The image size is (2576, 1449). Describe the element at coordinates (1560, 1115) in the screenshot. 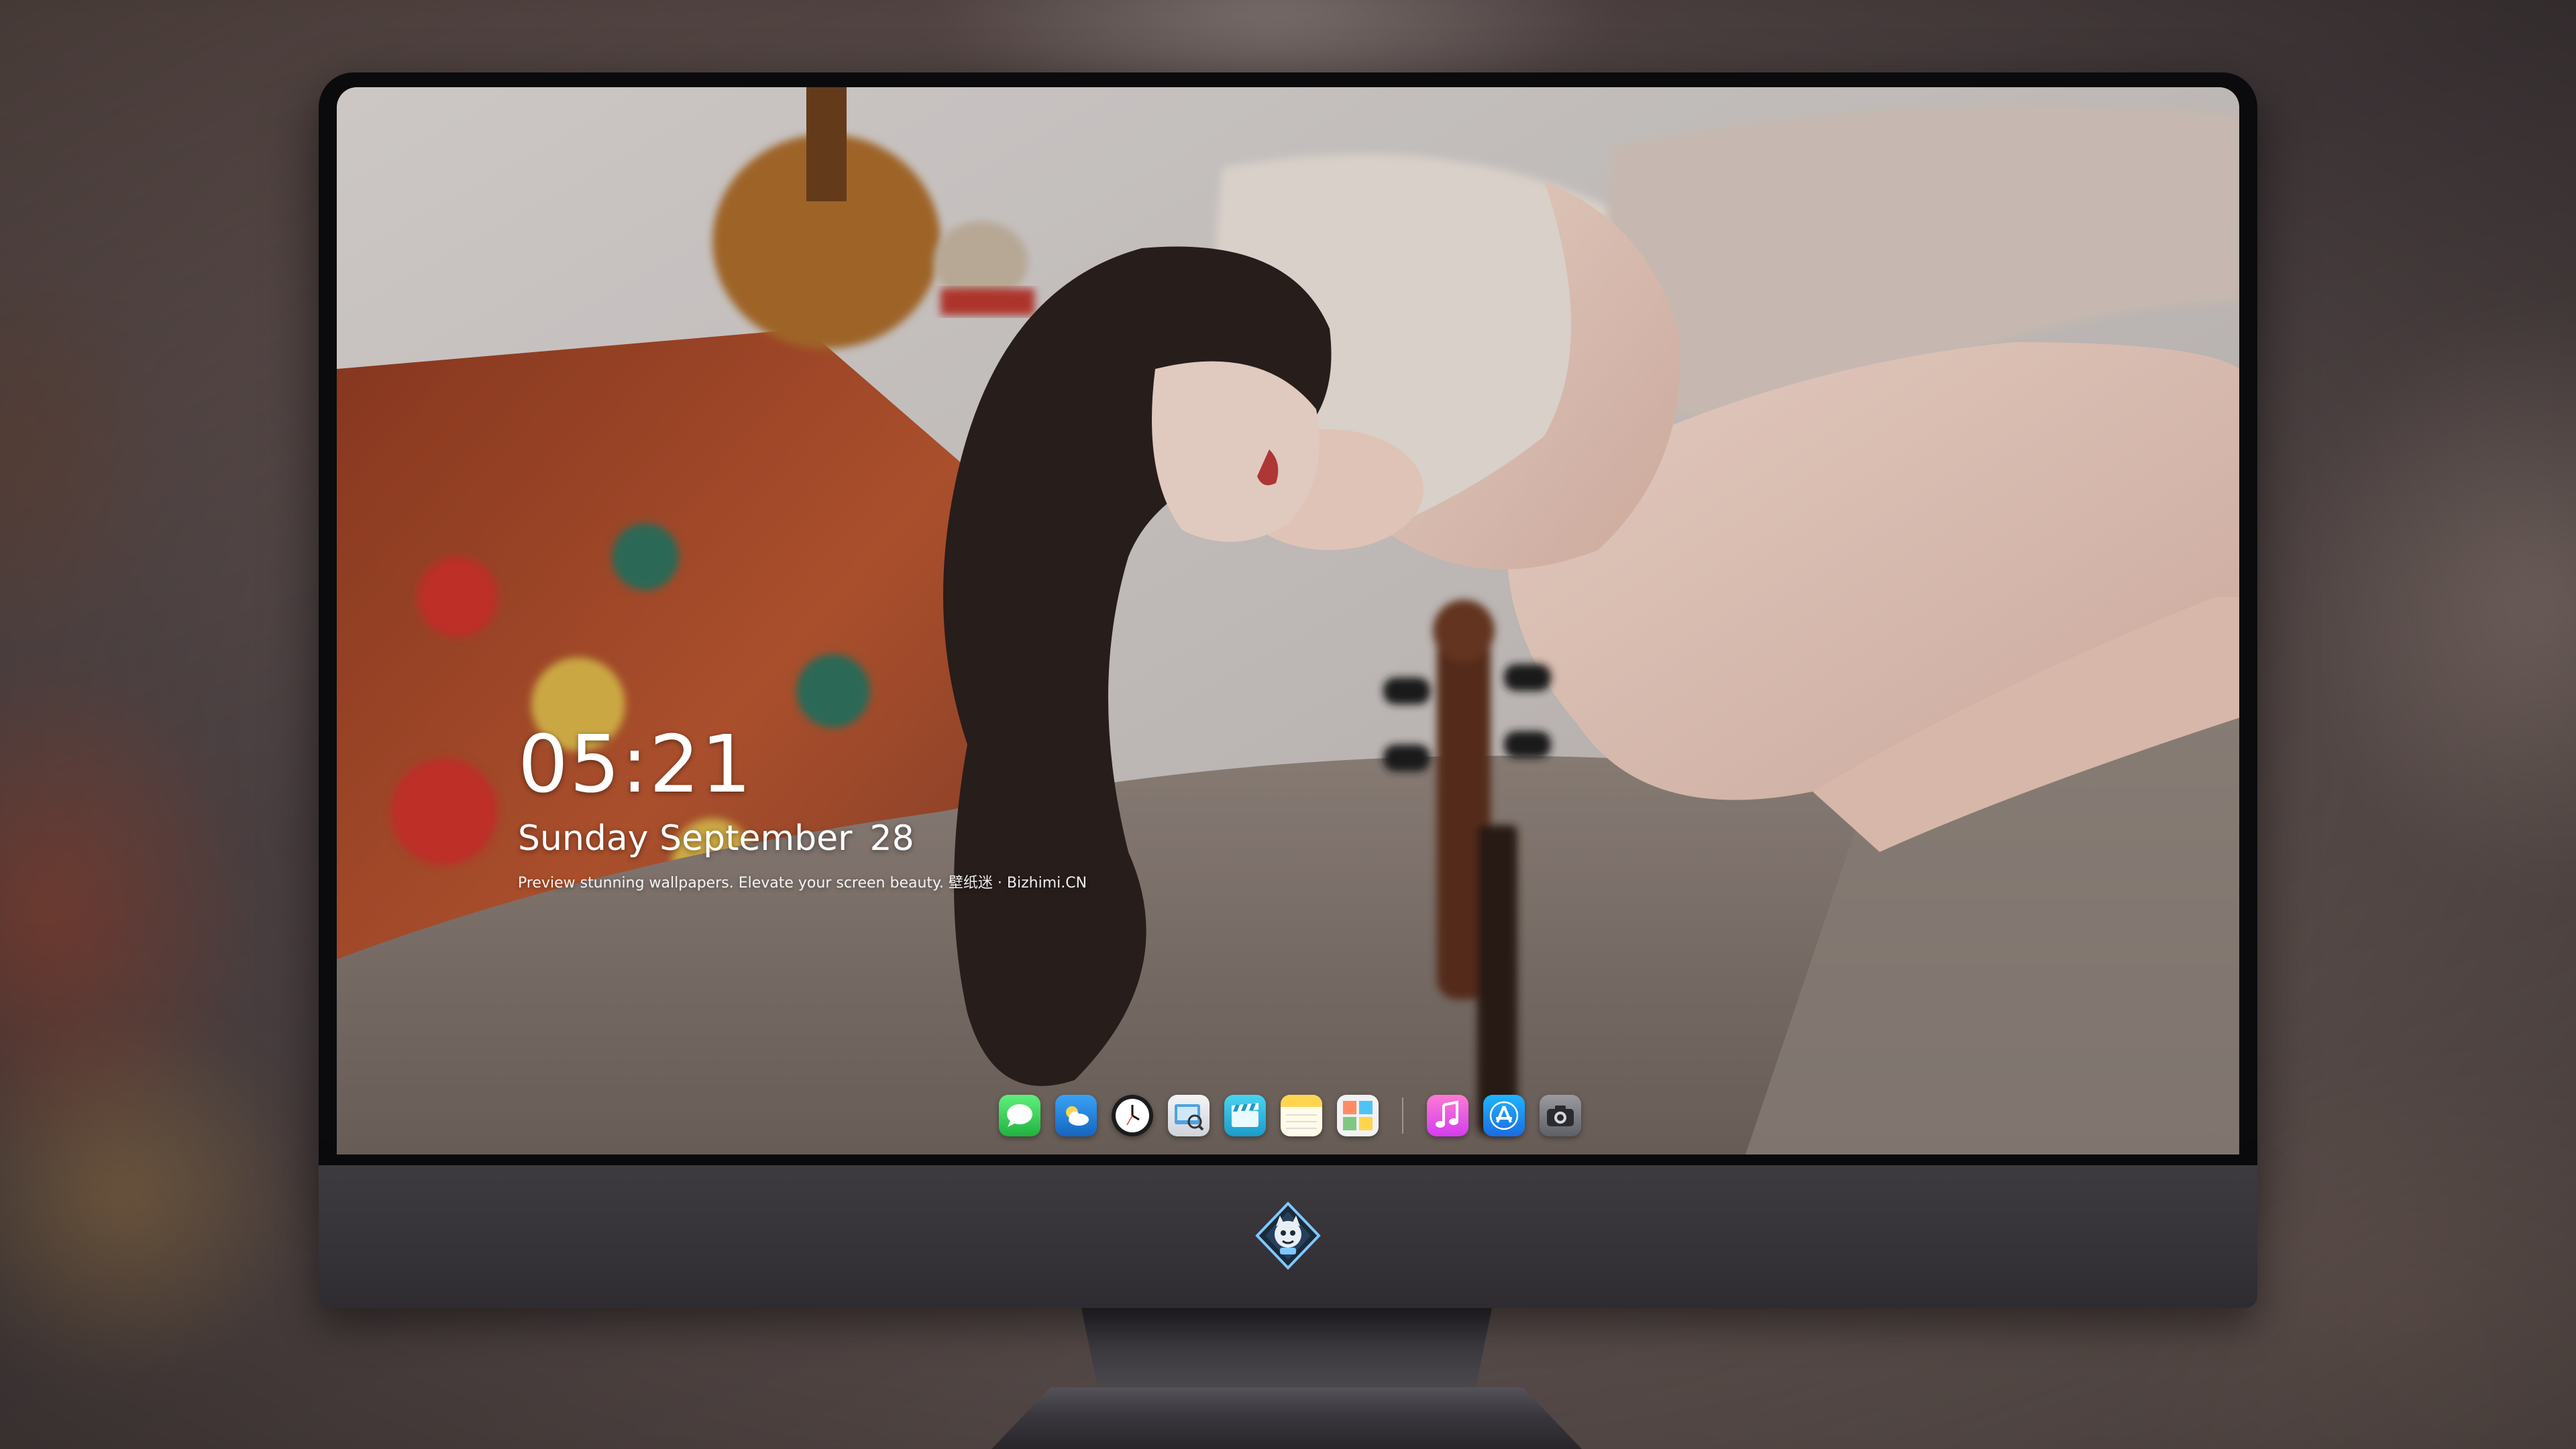

I see `camera-icon` at that location.